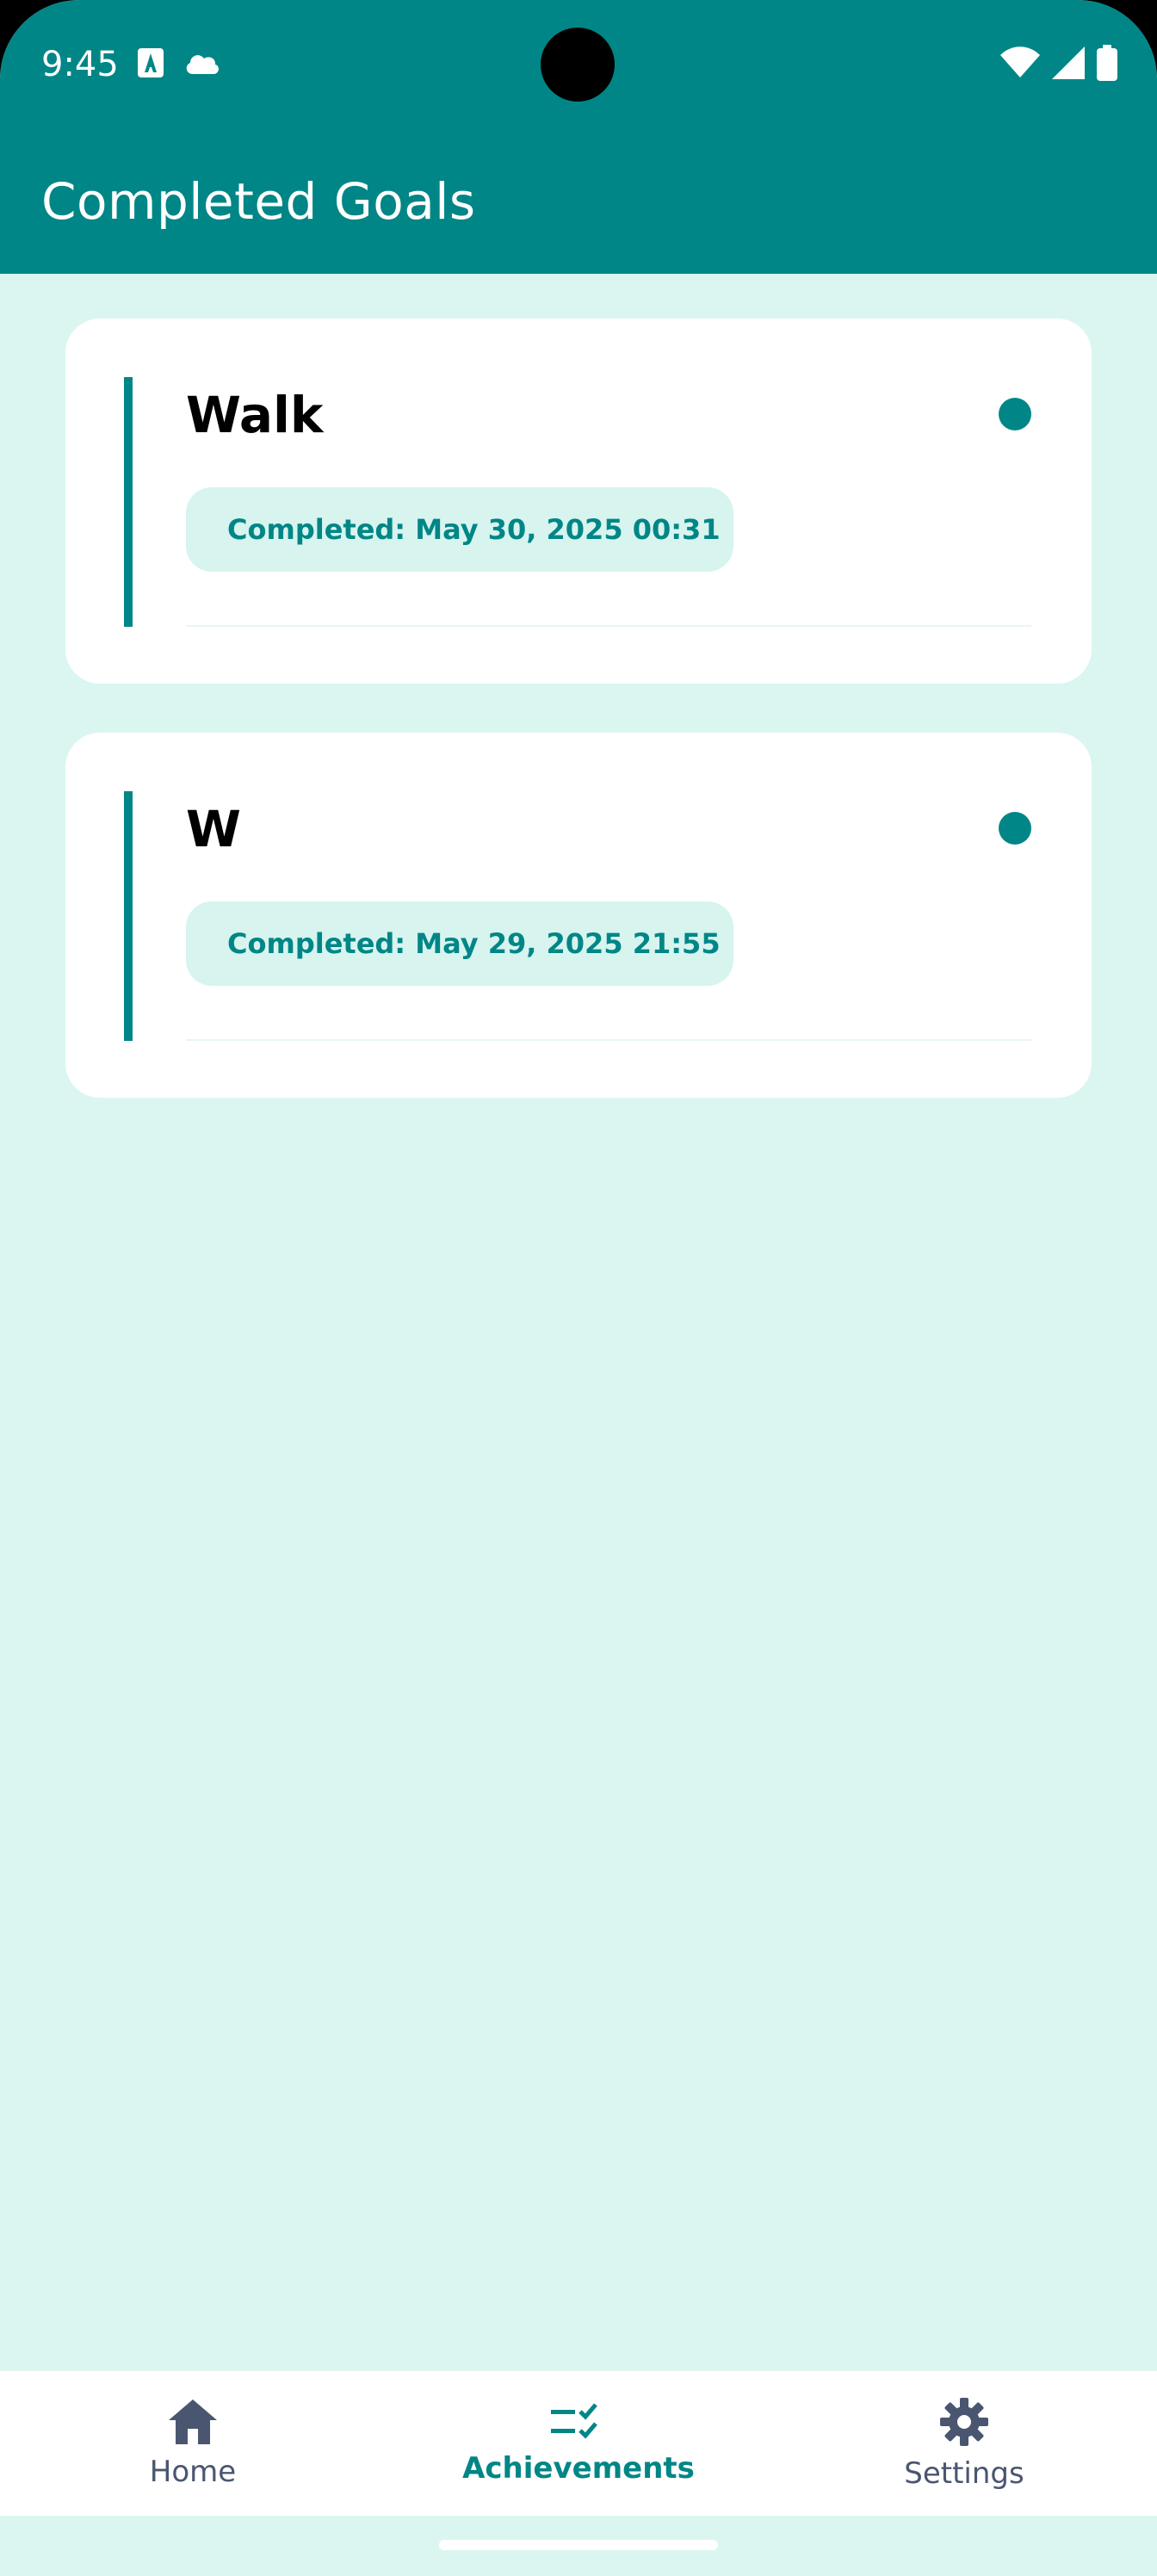 The width and height of the screenshot is (1157, 2576). What do you see at coordinates (214, 829) in the screenshot?
I see `goal-title: W` at bounding box center [214, 829].